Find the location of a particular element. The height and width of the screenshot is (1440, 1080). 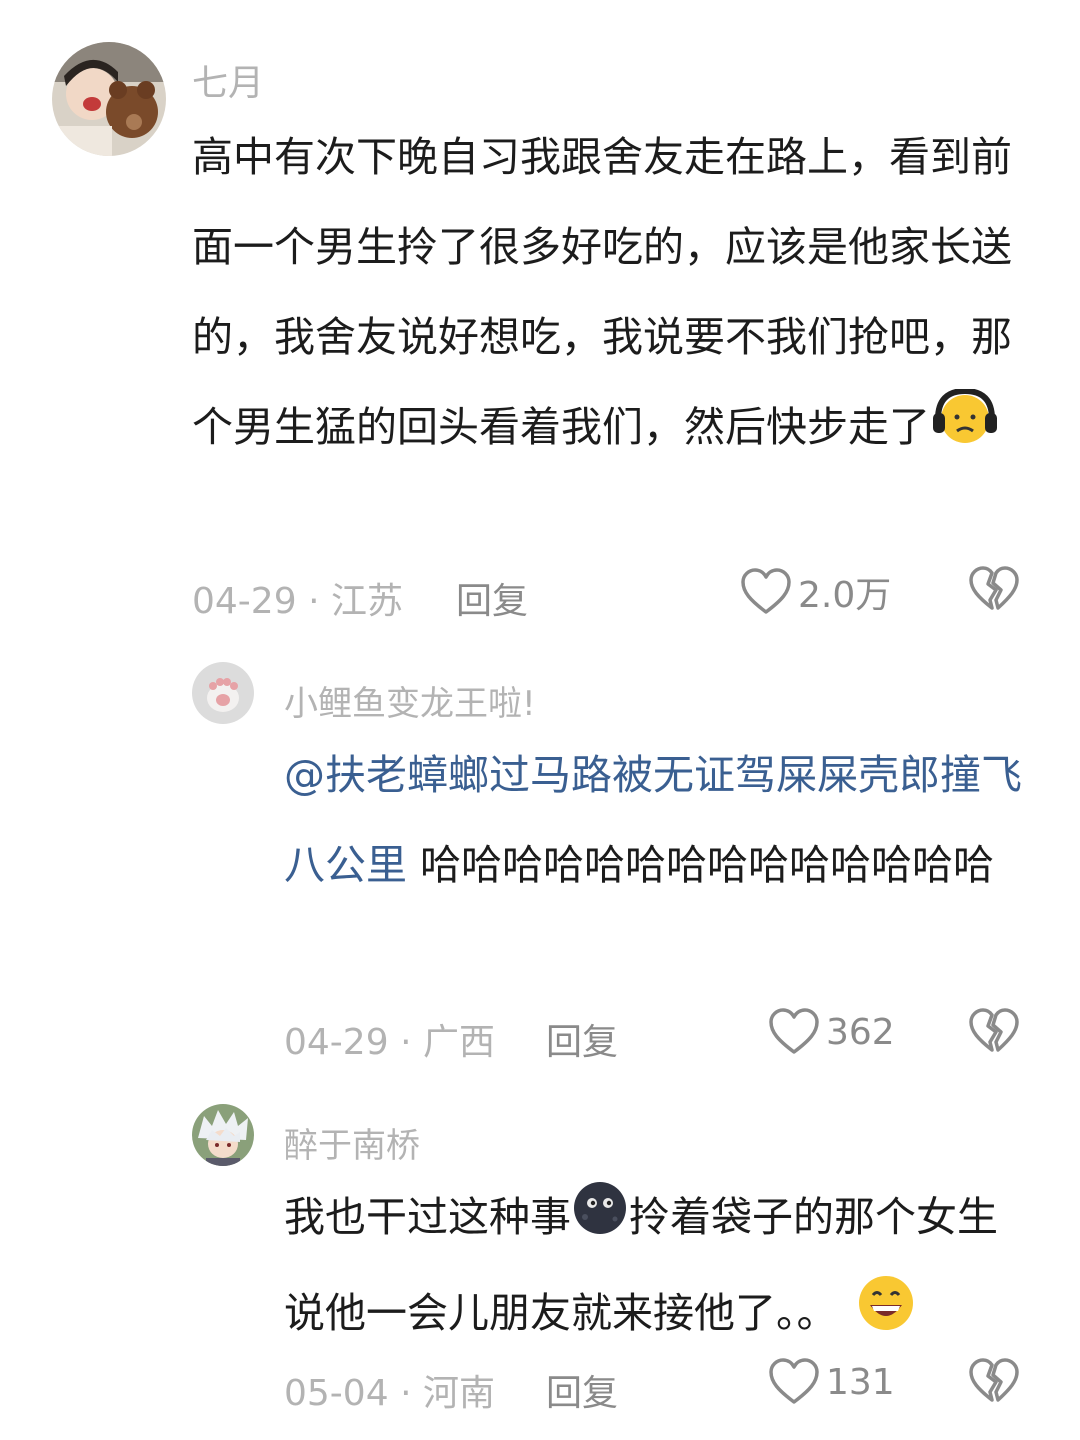

username: 小鲤鱼变龙王啦! is located at coordinates (410, 700).